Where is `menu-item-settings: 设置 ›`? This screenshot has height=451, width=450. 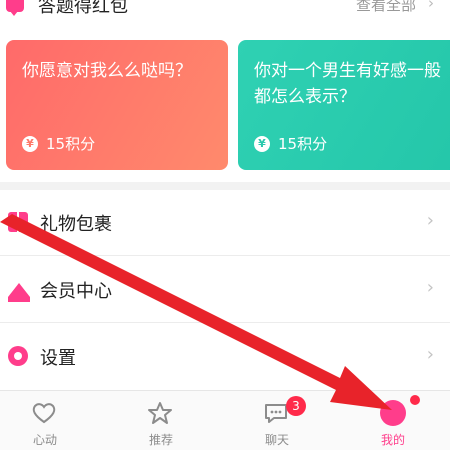 menu-item-settings: 设置 › is located at coordinates (225, 357).